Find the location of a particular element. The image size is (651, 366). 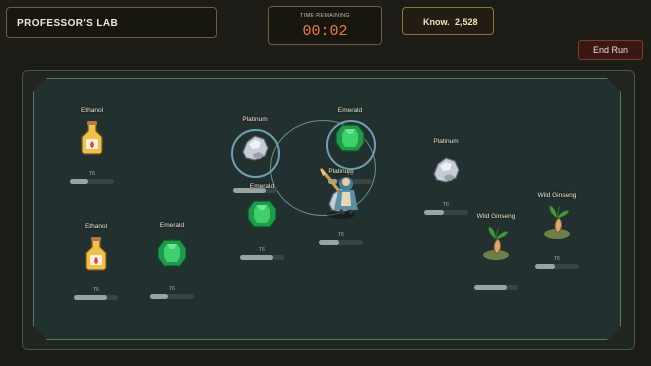

timer-panel: TIME REMAINING 00:02 is located at coordinates (325, 25).